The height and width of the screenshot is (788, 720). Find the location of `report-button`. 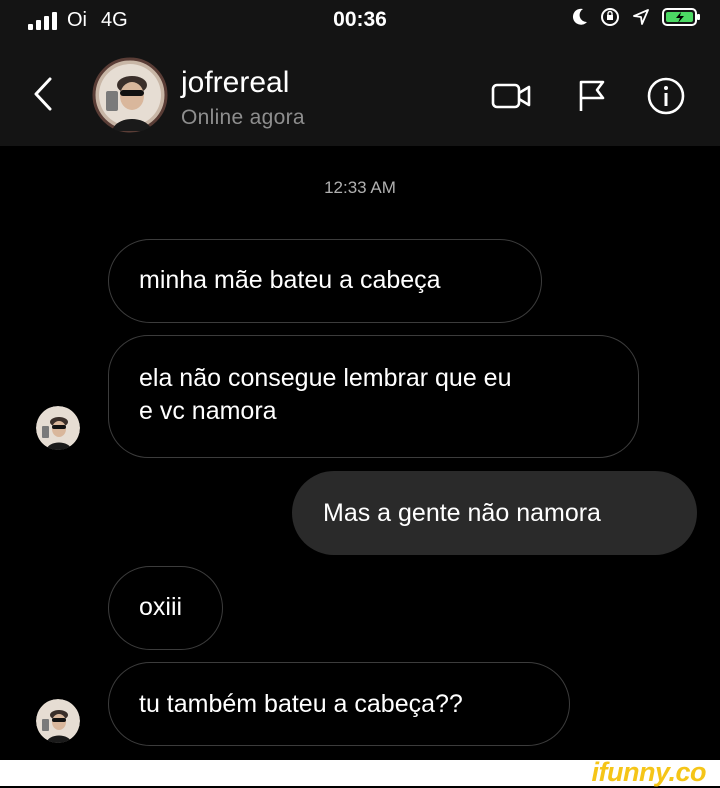

report-button is located at coordinates (592, 96).